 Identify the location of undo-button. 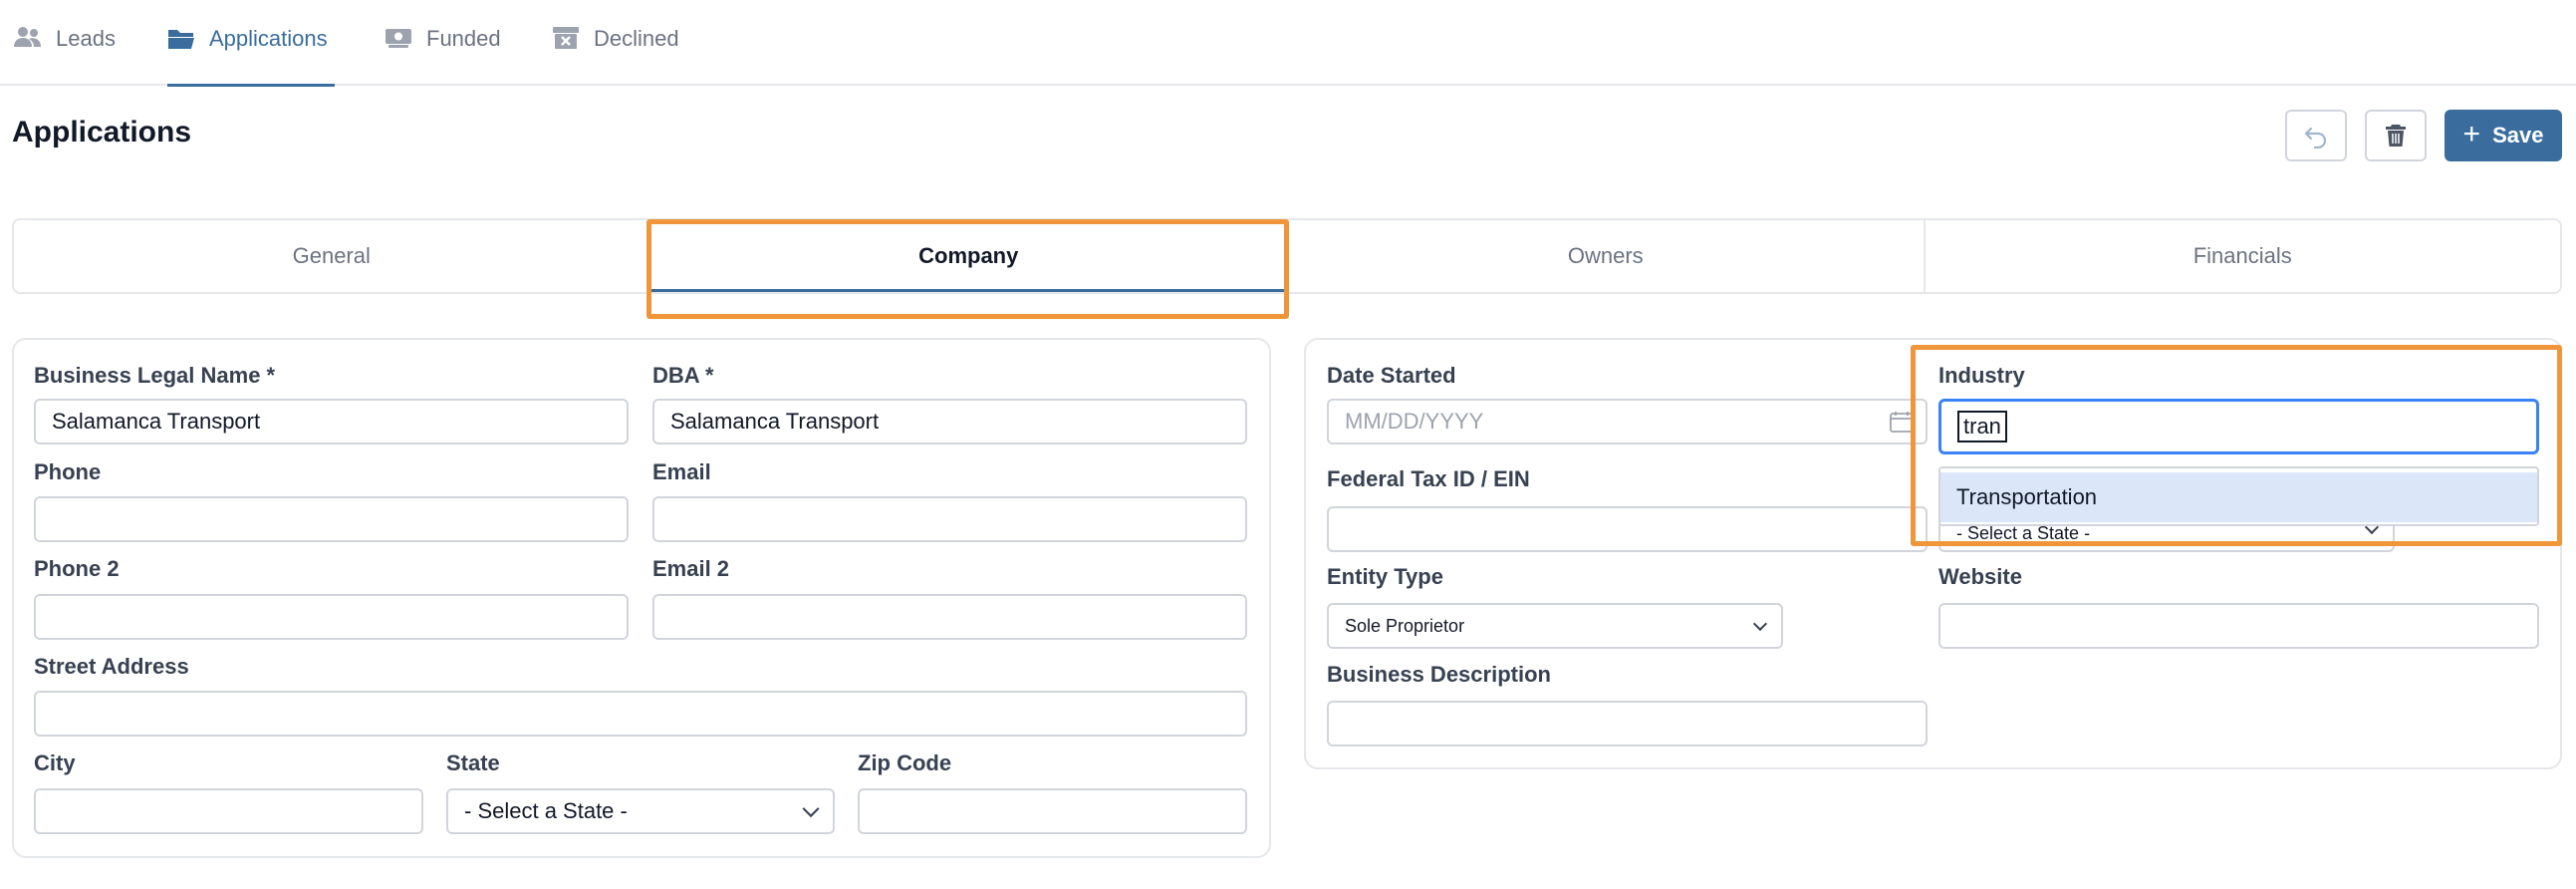
(2316, 135).